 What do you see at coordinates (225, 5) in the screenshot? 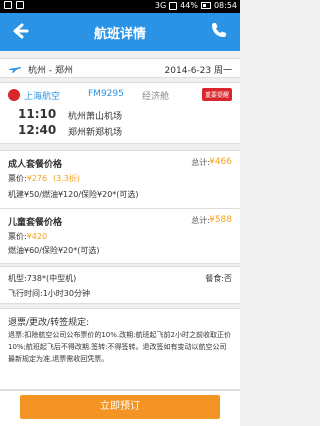
I see `clock: 08:54` at bounding box center [225, 5].